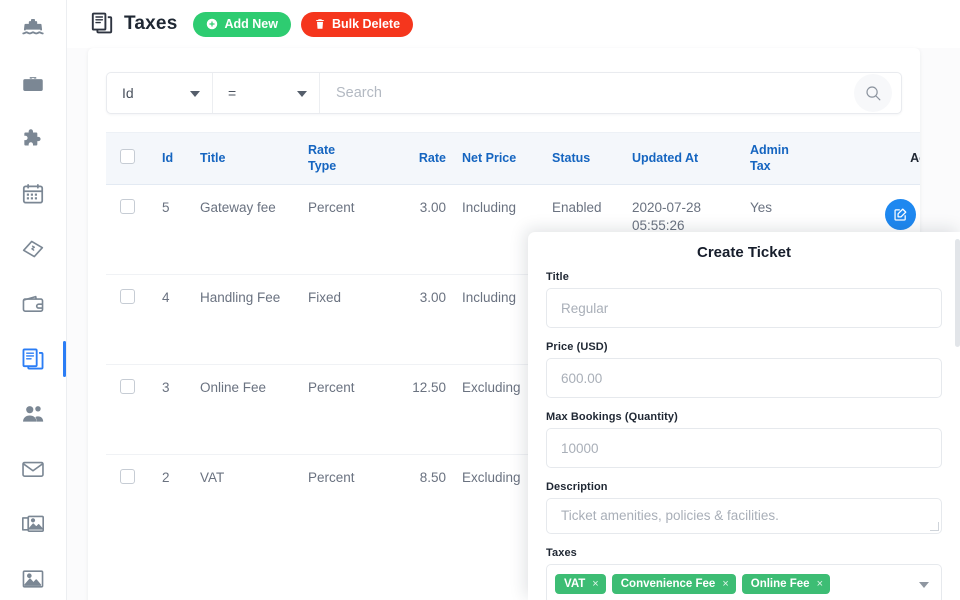 The height and width of the screenshot is (600, 960). What do you see at coordinates (251, 24) in the screenshot?
I see `add-new-label: Add New` at bounding box center [251, 24].